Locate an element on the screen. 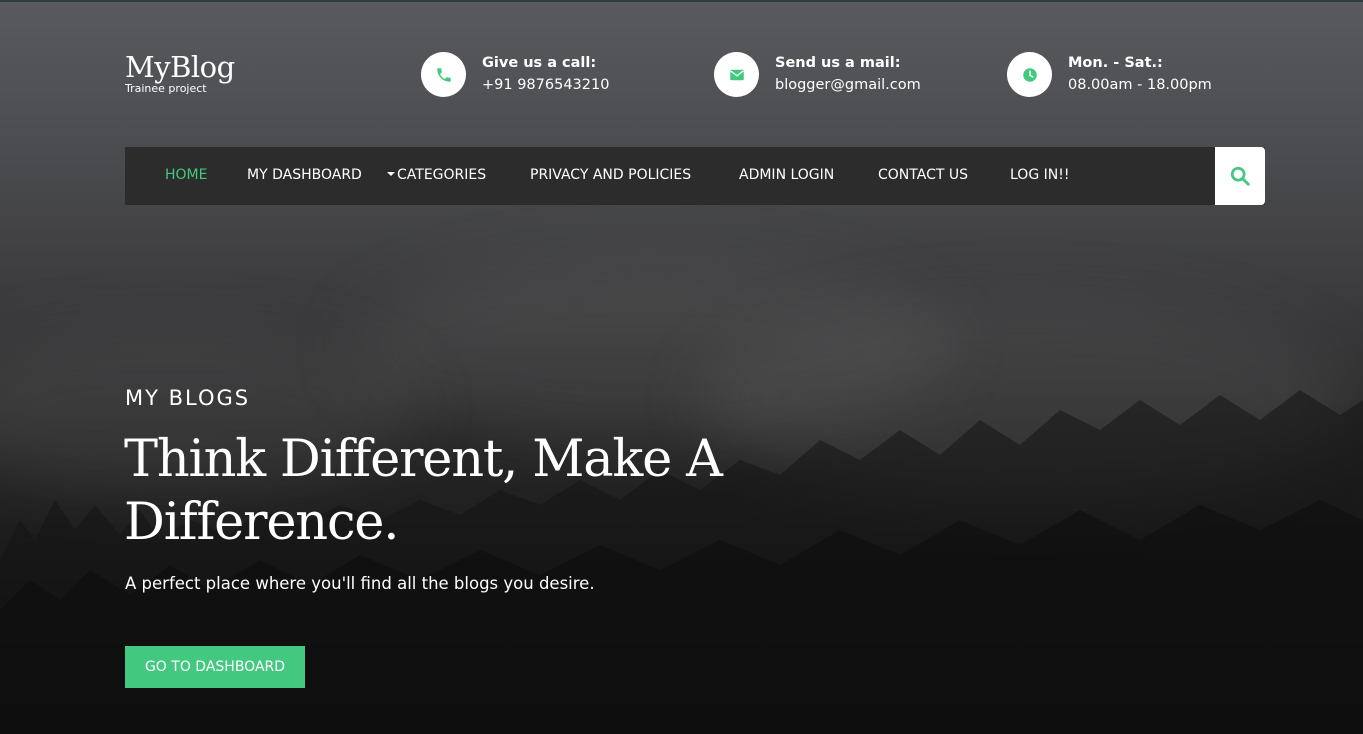  contact-phone-label: Give us a call: is located at coordinates (539, 63).